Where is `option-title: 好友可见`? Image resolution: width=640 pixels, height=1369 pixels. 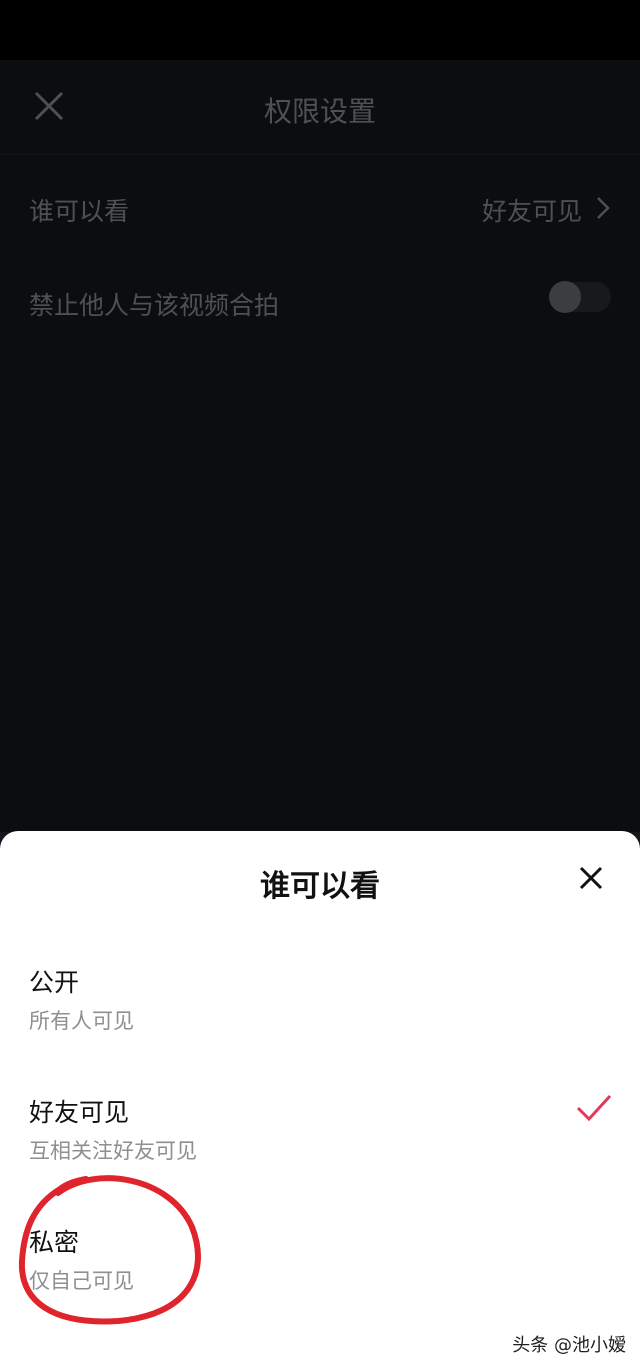
option-title: 好友可见 is located at coordinates (79, 1112).